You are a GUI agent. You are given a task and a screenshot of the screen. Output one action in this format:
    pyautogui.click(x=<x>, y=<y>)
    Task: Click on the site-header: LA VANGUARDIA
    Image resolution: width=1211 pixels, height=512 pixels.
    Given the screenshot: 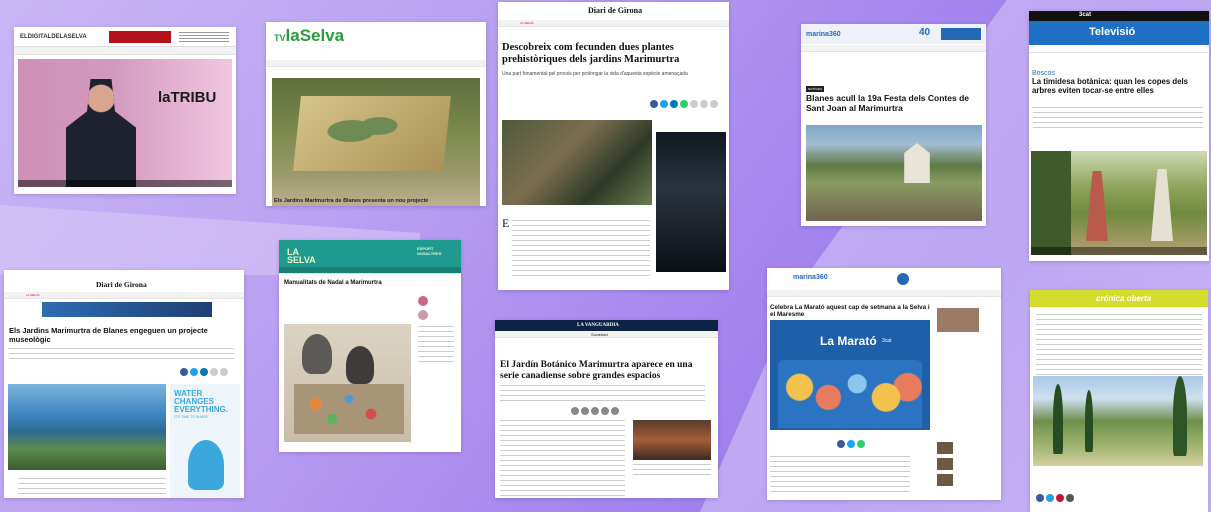 What is the action you would take?
    pyautogui.click(x=606, y=325)
    